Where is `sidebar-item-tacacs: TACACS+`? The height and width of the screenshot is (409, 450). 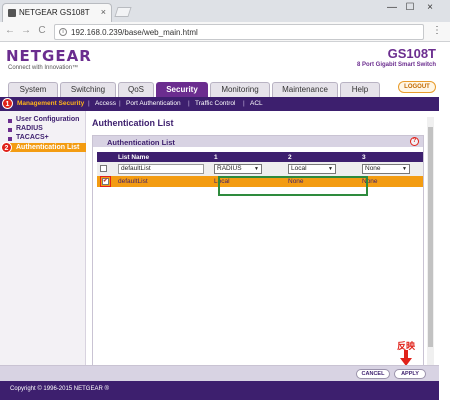 sidebar-item-tacacs: TACACS+ is located at coordinates (32, 137).